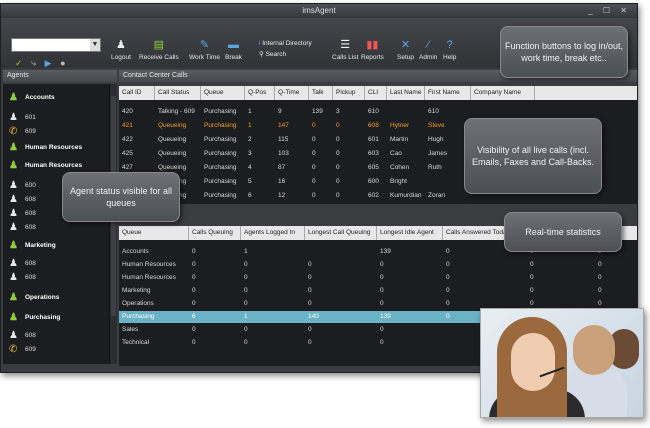 The width and height of the screenshot is (650, 428). I want to click on call-cell: James, so click(438, 153).